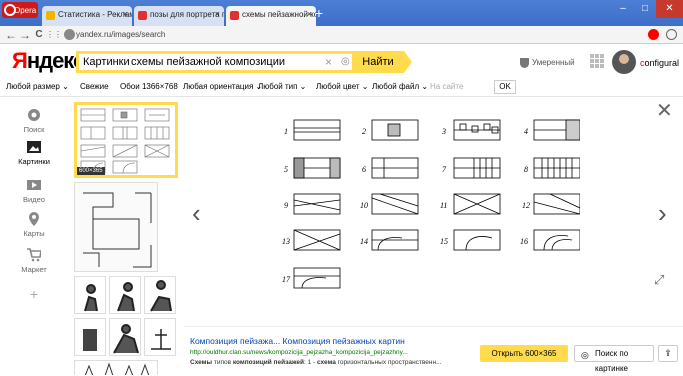 The width and height of the screenshot is (683, 376). Describe the element at coordinates (671, 34) in the screenshot. I see `extension-icon` at that location.